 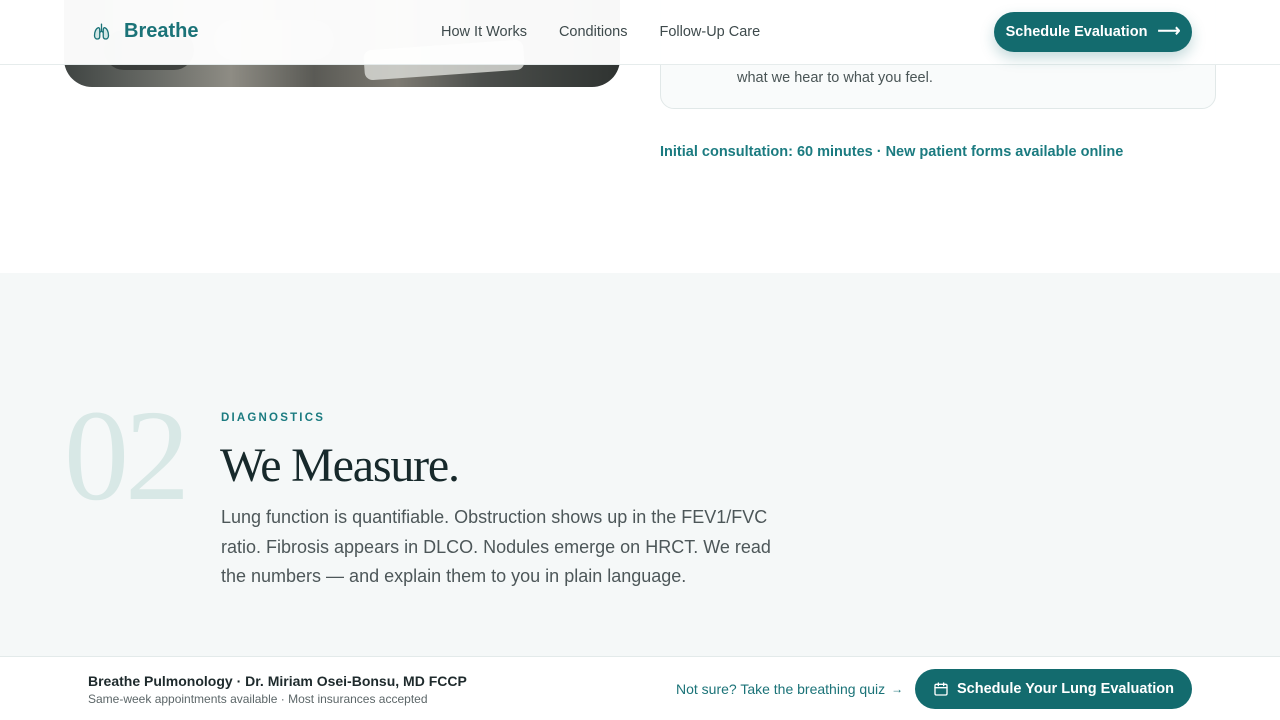 I want to click on breathing-quiz-link: Not sure? Take the breathing quiz →, so click(x=789, y=689).